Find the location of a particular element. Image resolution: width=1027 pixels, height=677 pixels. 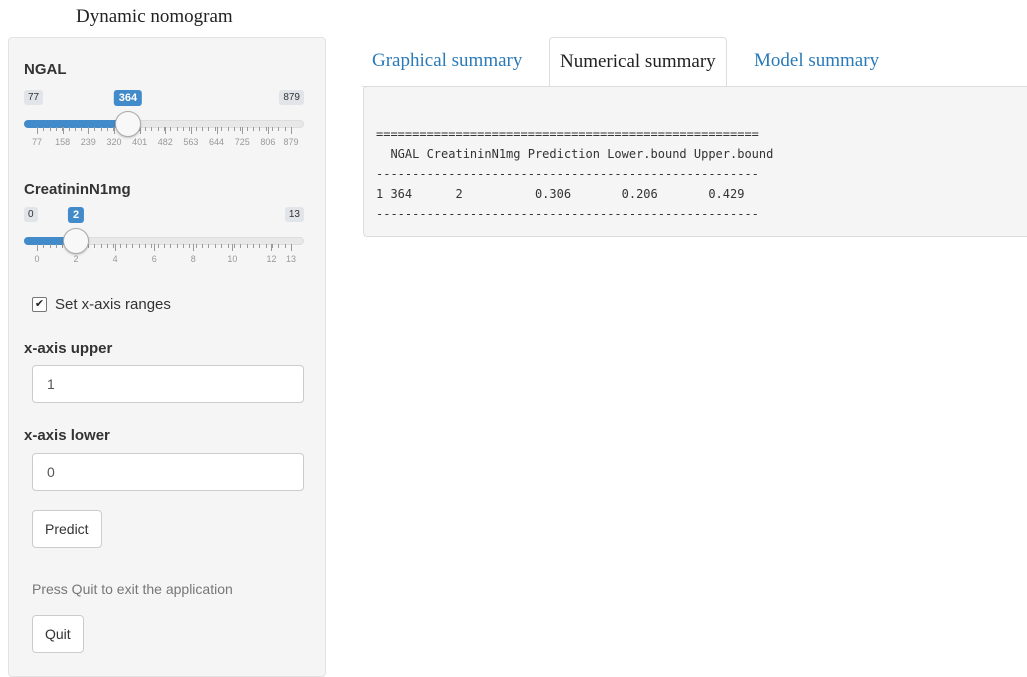

output-row: 1 364 2 0.306 0.206 0.429 is located at coordinates (560, 194).